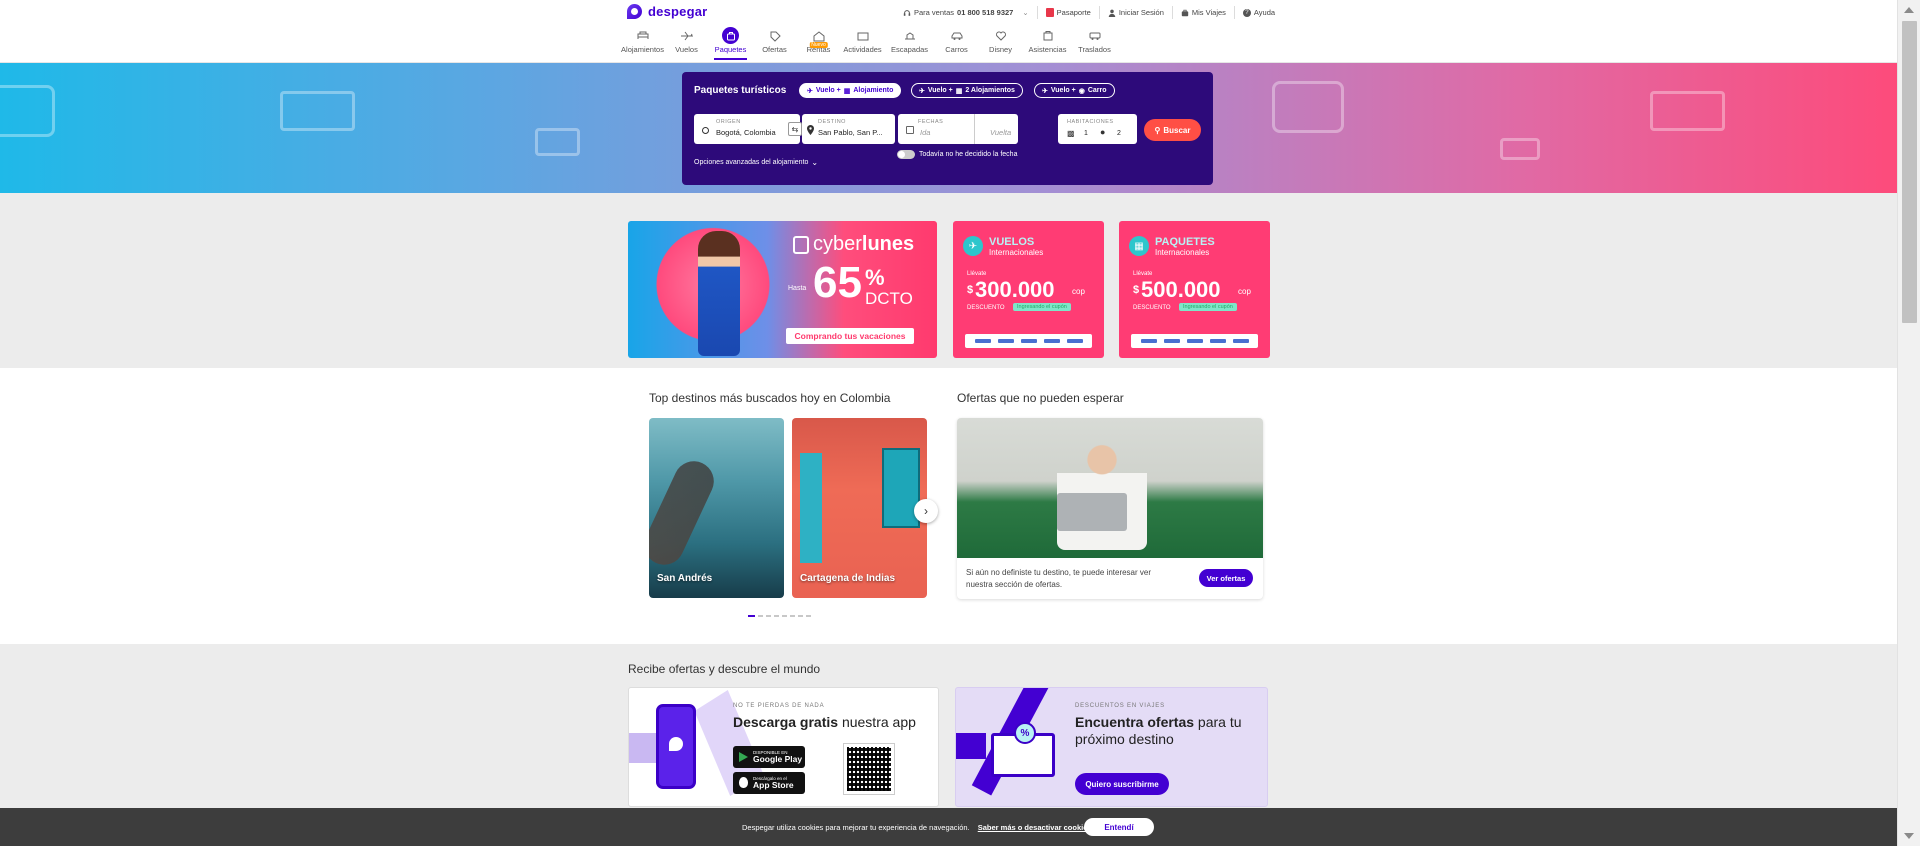 Image resolution: width=1920 pixels, height=846 pixels. Describe the element at coordinates (1119, 827) in the screenshot. I see `cookie-accept-button: Entendí` at that location.